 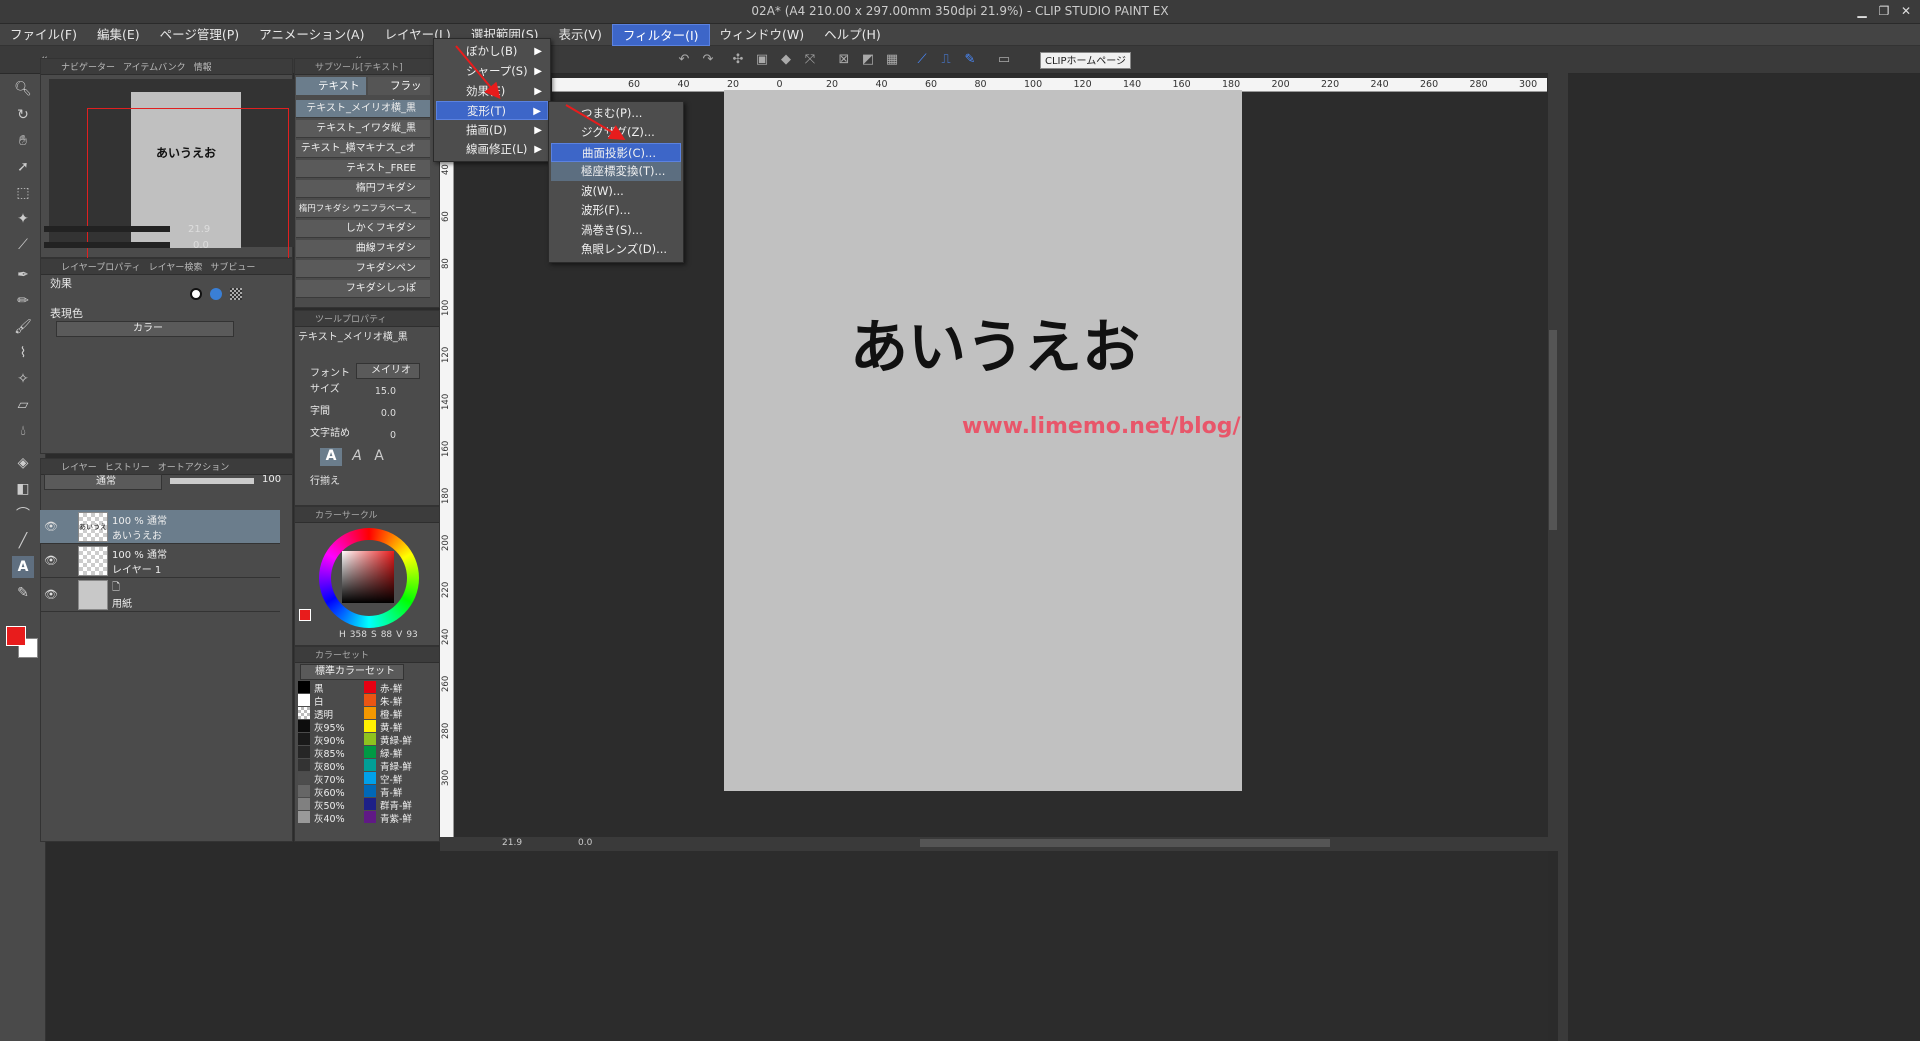 What do you see at coordinates (79, 466) in the screenshot?
I see `tab-layer: レイヤー` at bounding box center [79, 466].